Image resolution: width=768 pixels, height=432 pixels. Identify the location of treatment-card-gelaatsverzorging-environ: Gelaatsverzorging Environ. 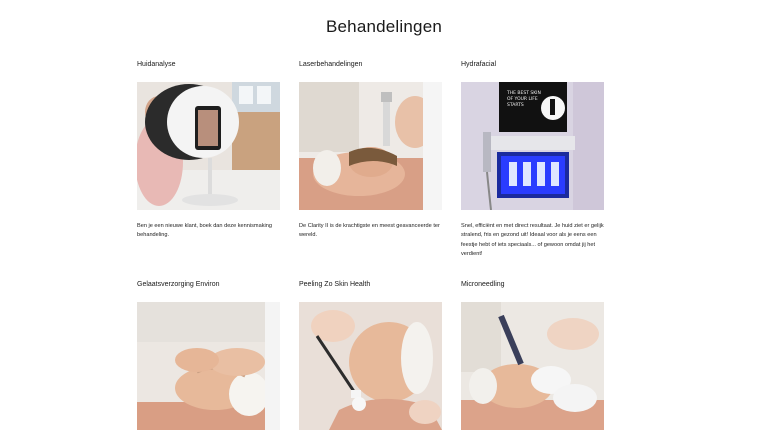
(209, 355).